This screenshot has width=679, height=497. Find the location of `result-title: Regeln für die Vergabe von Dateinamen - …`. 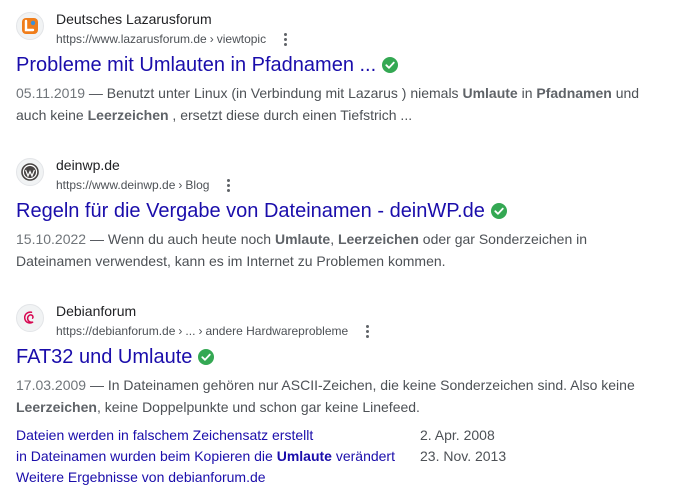

result-title: Regeln für die Vergabe von Dateinamen - … is located at coordinates (250, 211).